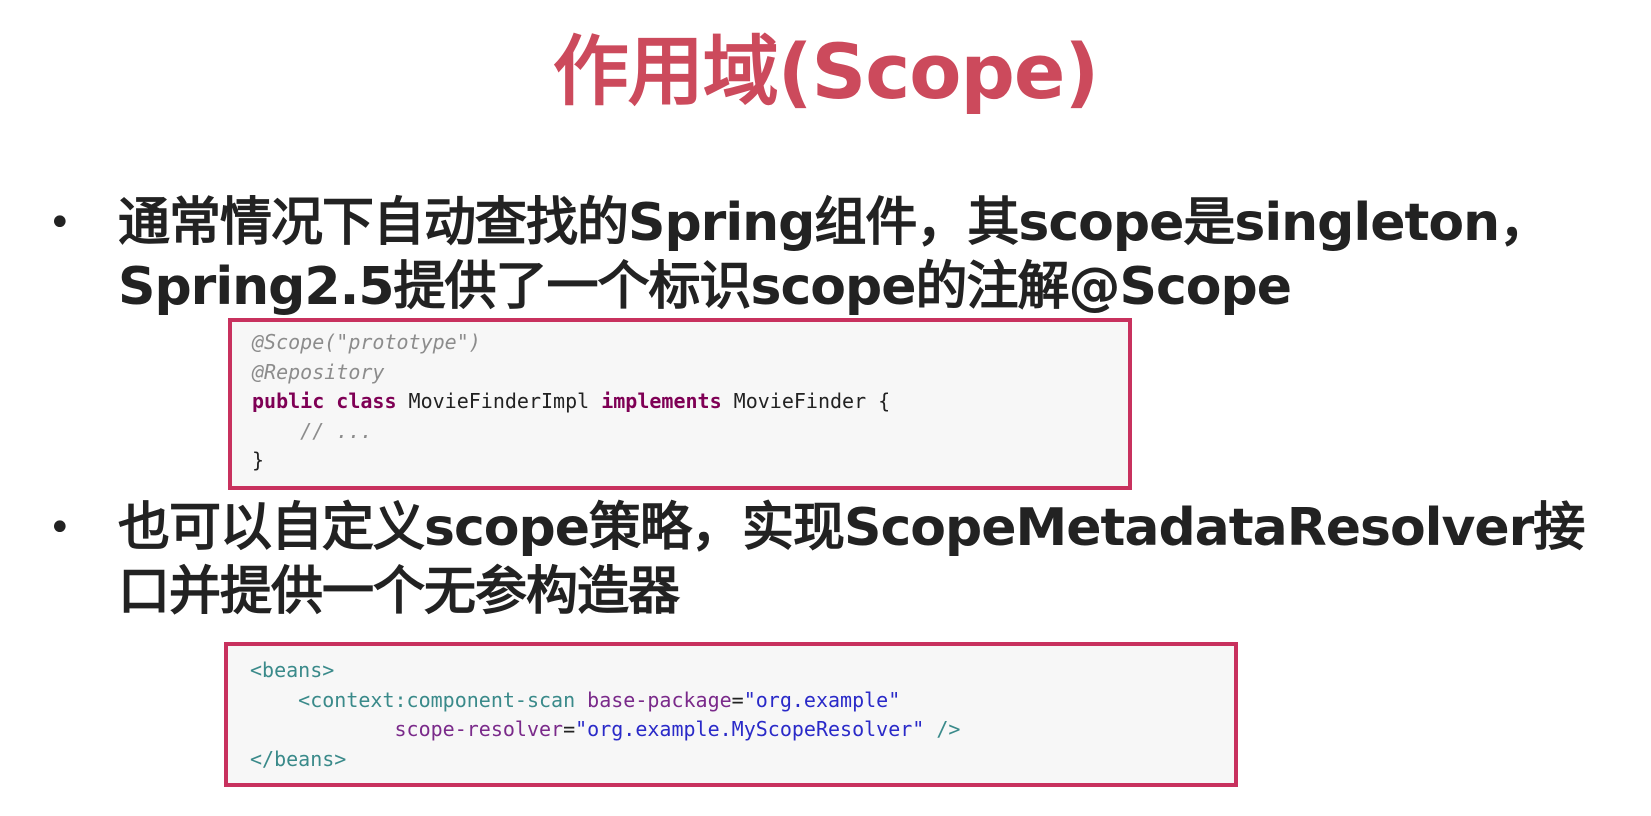 The width and height of the screenshot is (1651, 816). Describe the element at coordinates (499, 401) in the screenshot. I see `code-identifier: MovieFinderImpl` at that location.